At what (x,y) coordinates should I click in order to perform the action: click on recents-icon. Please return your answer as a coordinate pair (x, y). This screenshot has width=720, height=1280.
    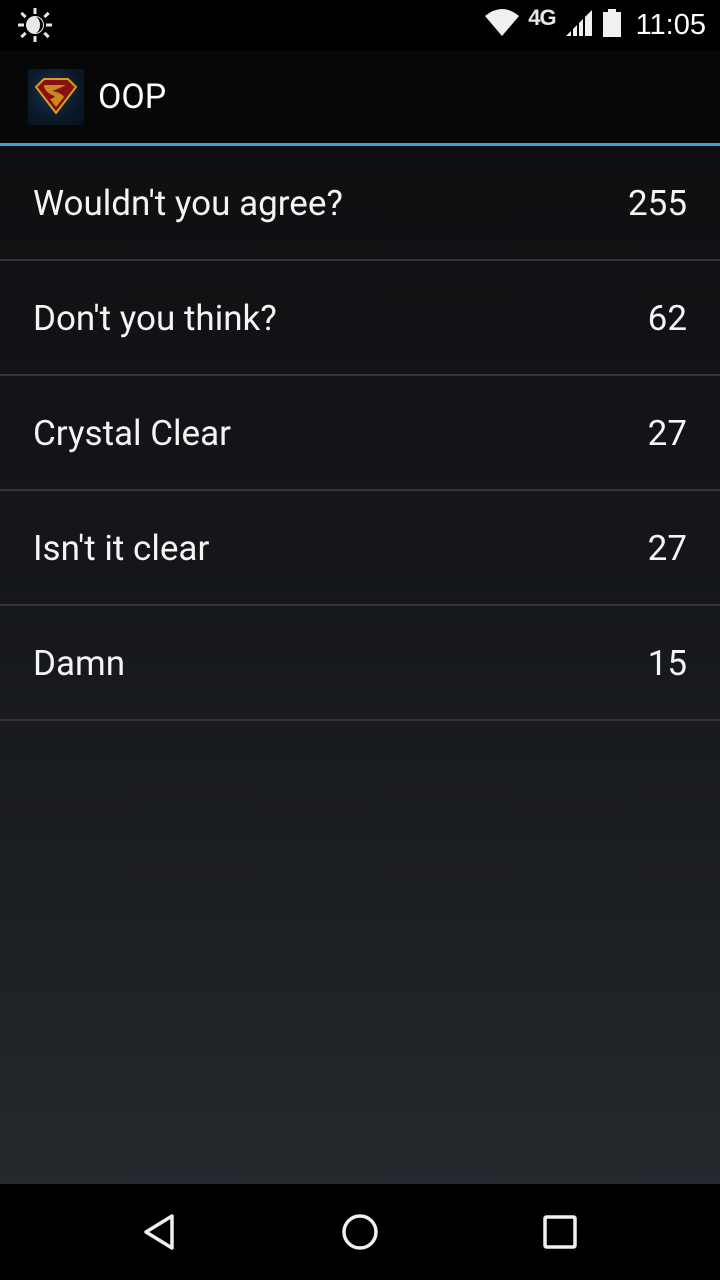
    Looking at the image, I should click on (560, 1232).